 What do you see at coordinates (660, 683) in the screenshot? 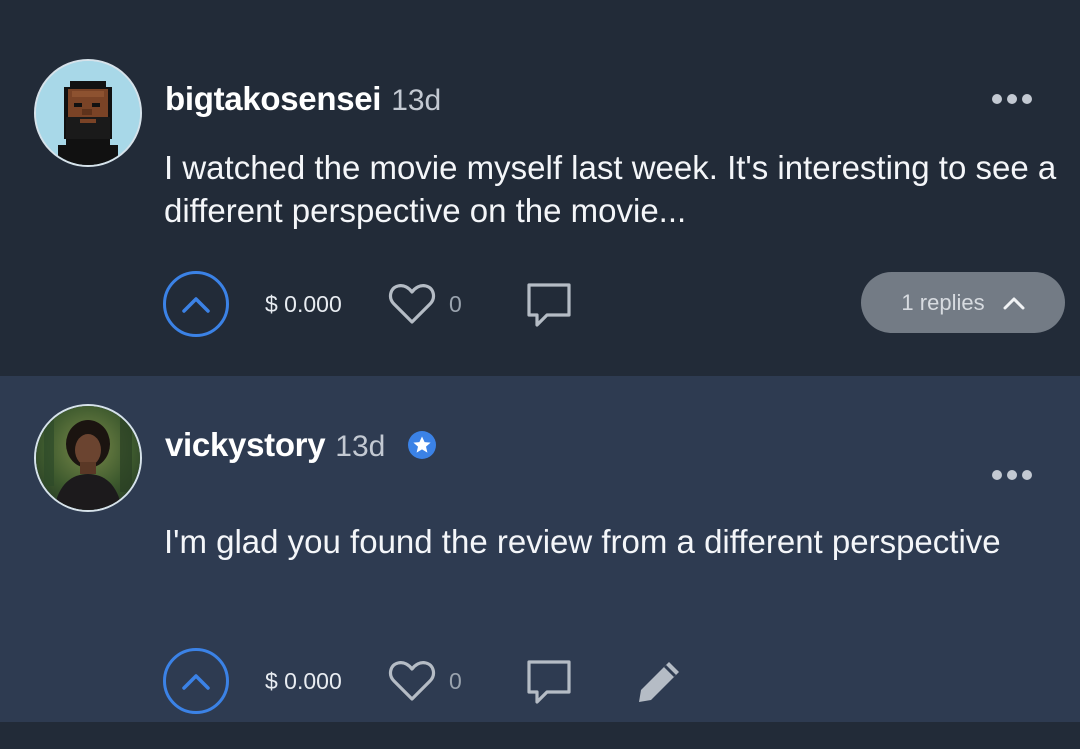
I see `edit-icon` at bounding box center [660, 683].